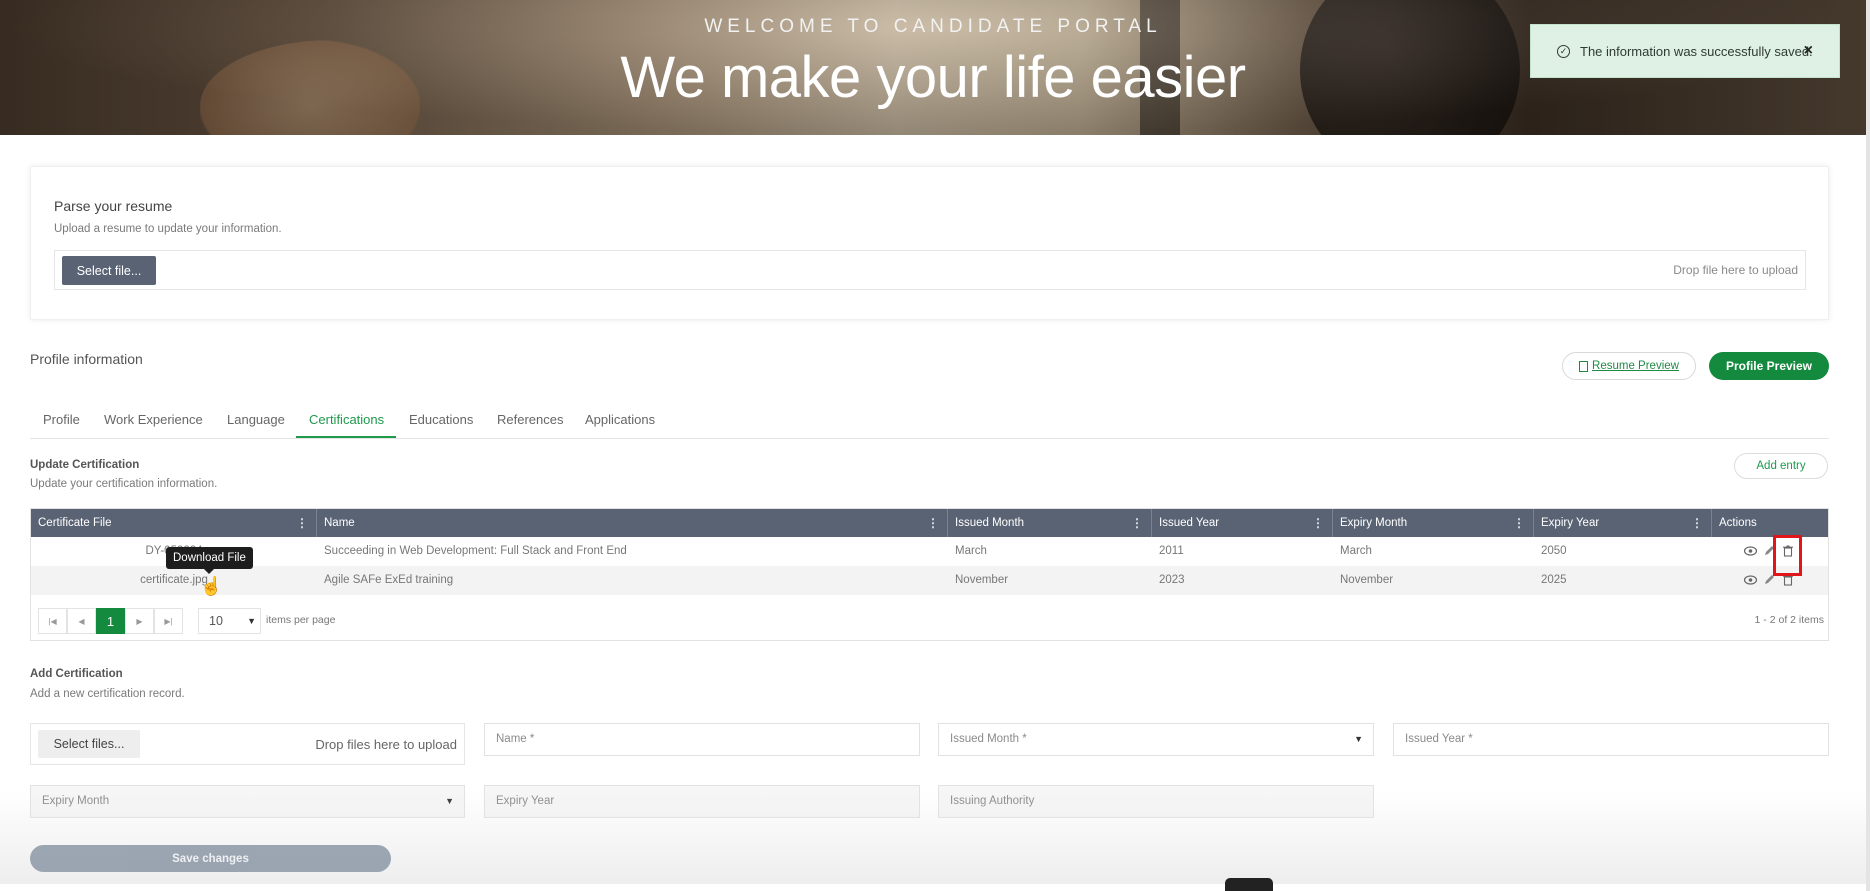 This screenshot has height=891, width=1870. I want to click on first-page-button: |◀, so click(52, 621).